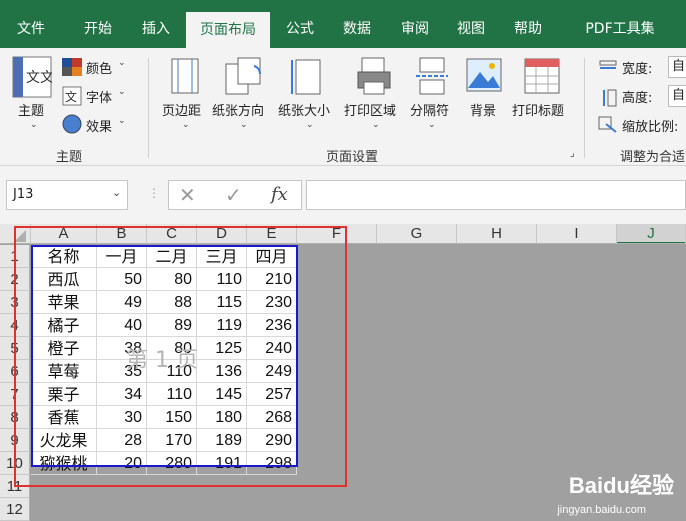 The height and width of the screenshot is (521, 686). I want to click on print-area-icon, so click(374, 76).